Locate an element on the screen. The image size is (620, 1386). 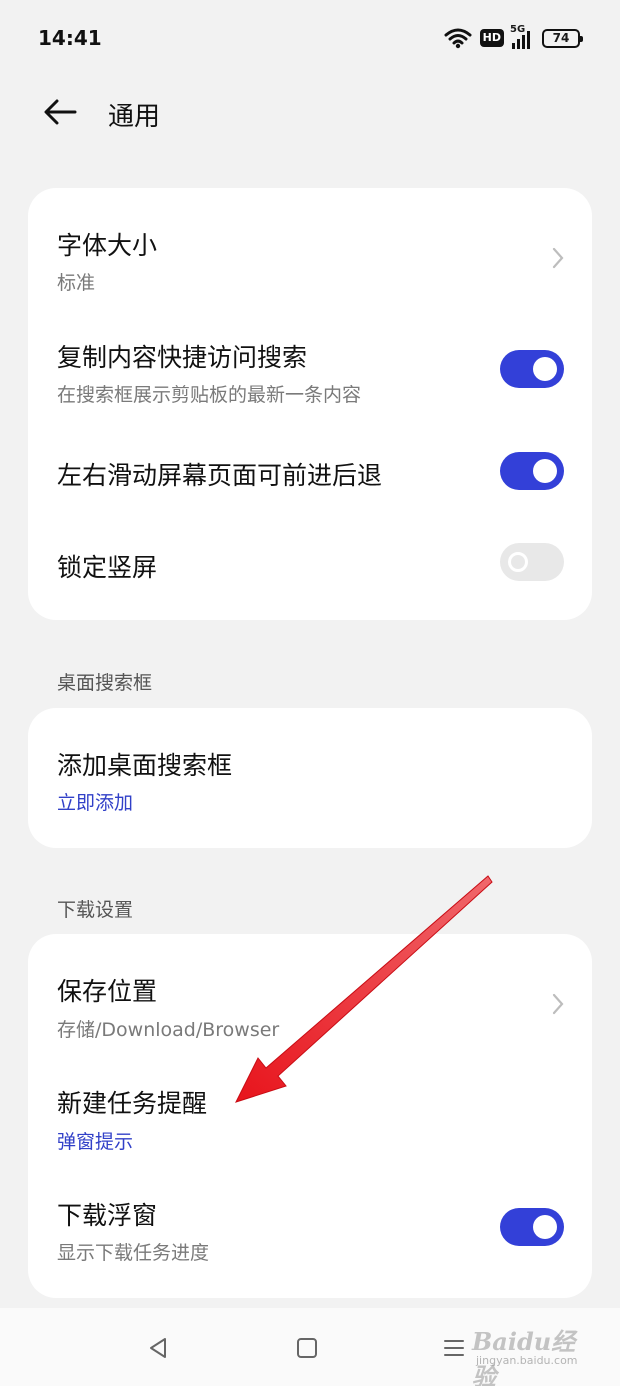
save-location-value: 存储/Download/Browser is located at coordinates (168, 1030).